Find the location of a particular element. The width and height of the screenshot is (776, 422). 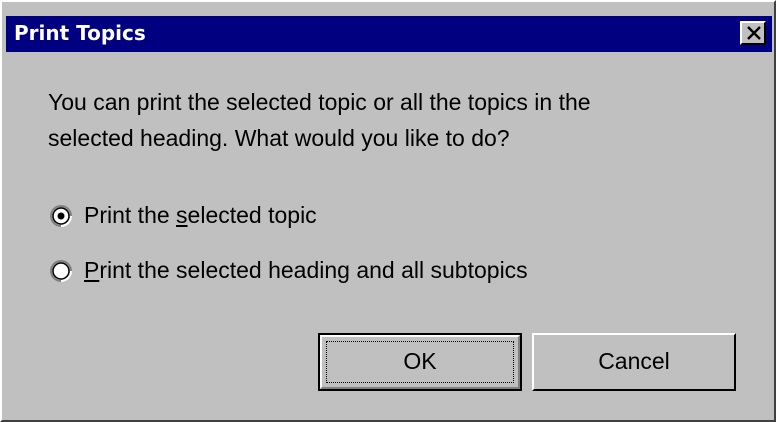

radio-button-selected is located at coordinates (61, 216).